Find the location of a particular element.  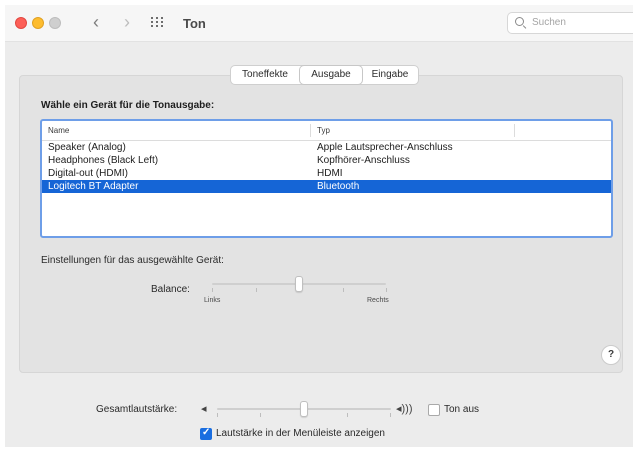

device-type: Kopfhörer-Anschluss is located at coordinates (363, 160).